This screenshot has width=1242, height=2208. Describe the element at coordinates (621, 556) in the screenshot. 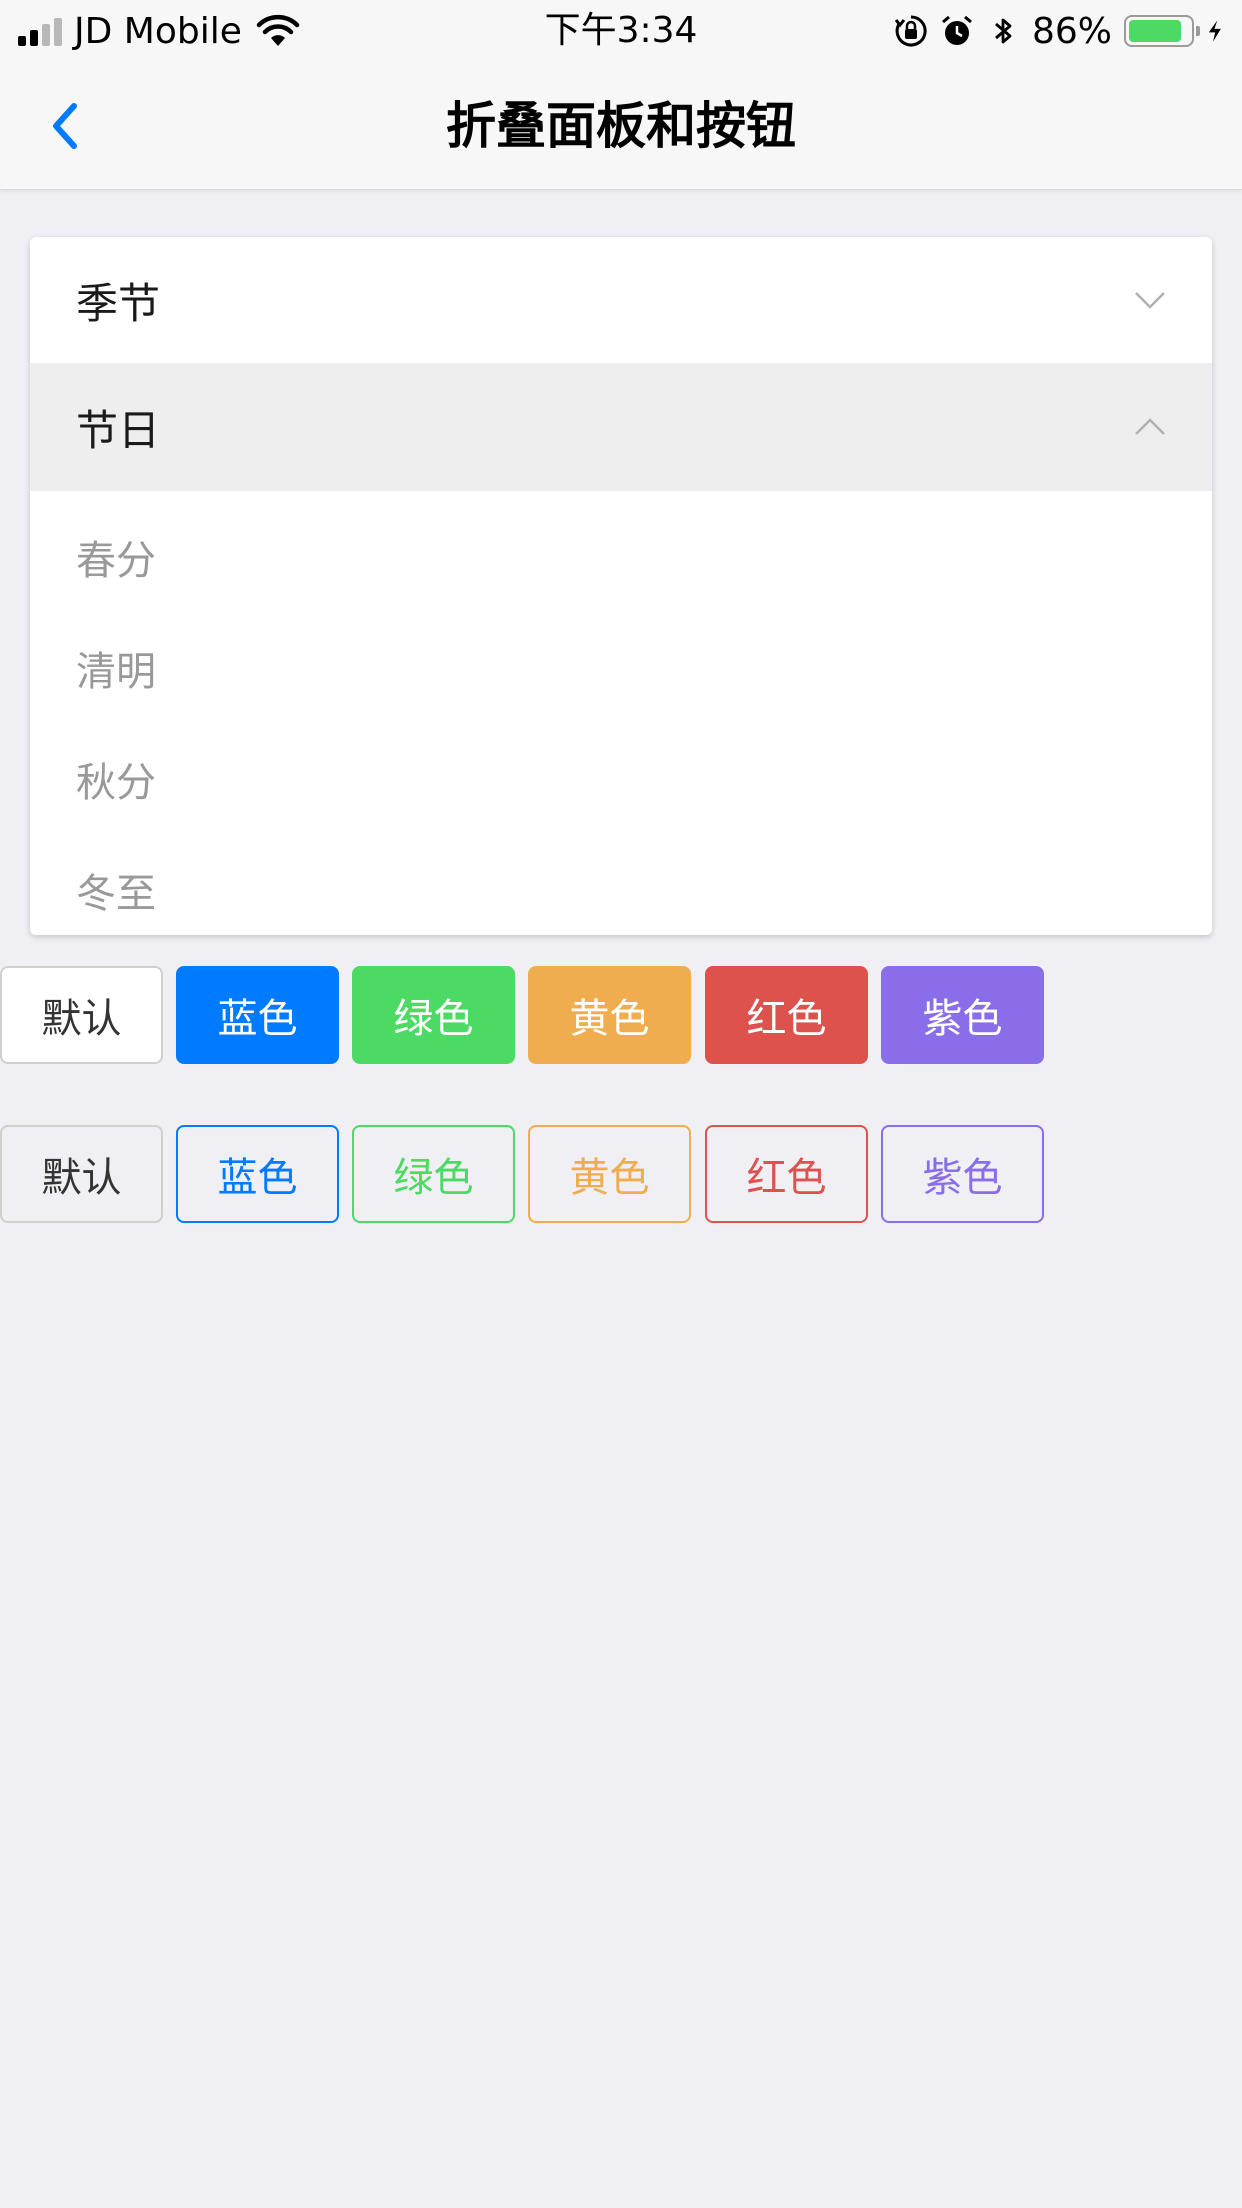

I see `list-item: 春分` at that location.